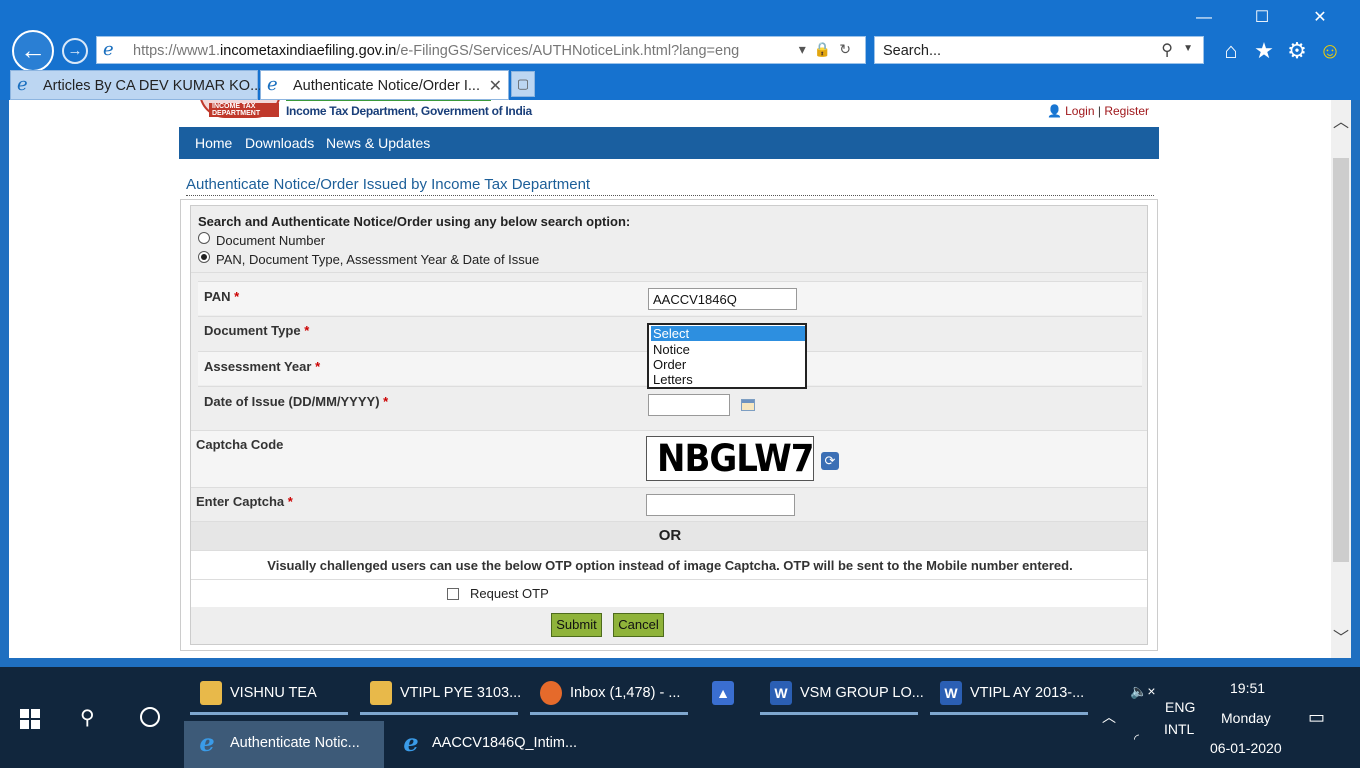 Image resolution: width=1360 pixels, height=768 pixels. What do you see at coordinates (75, 51) in the screenshot?
I see `forward-button: →` at bounding box center [75, 51].